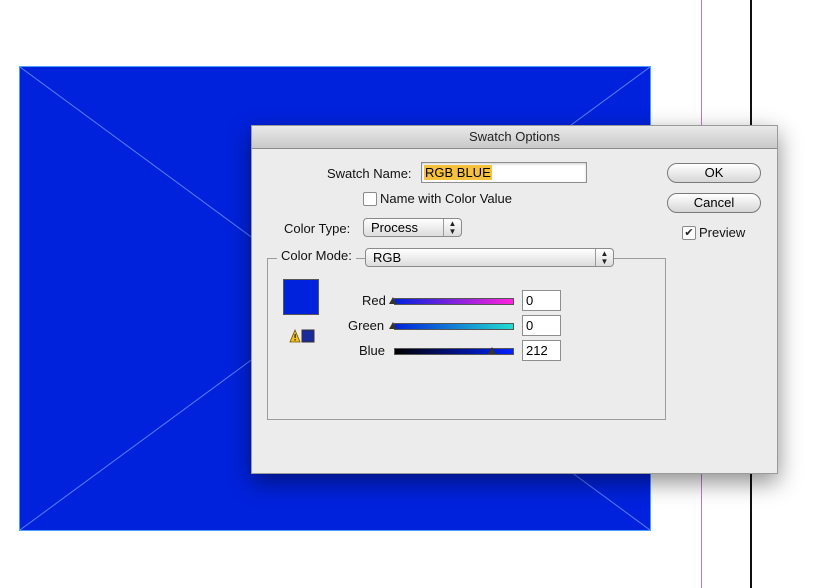 This screenshot has width=839, height=588. I want to click on checkmark-icon: ✔, so click(689, 233).